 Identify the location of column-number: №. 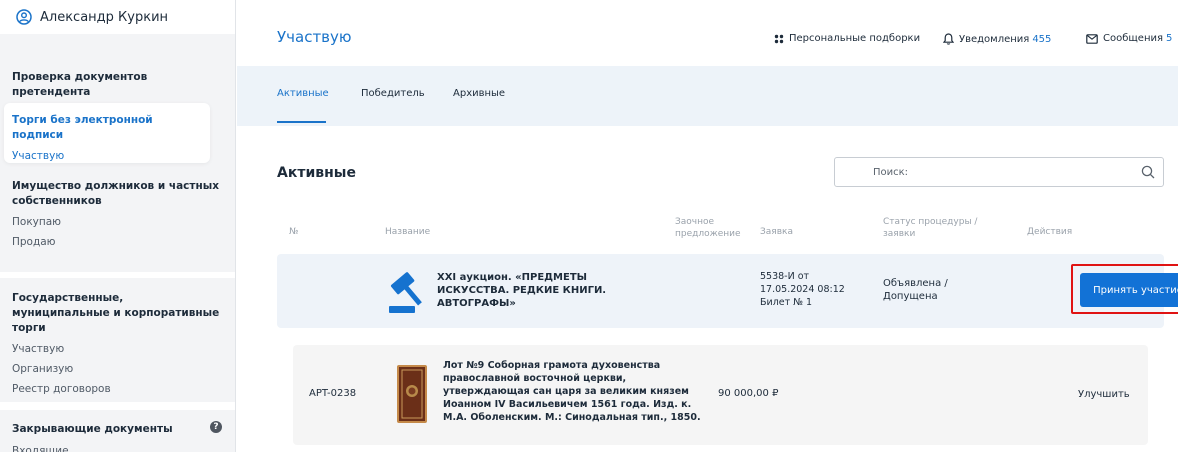
(294, 232).